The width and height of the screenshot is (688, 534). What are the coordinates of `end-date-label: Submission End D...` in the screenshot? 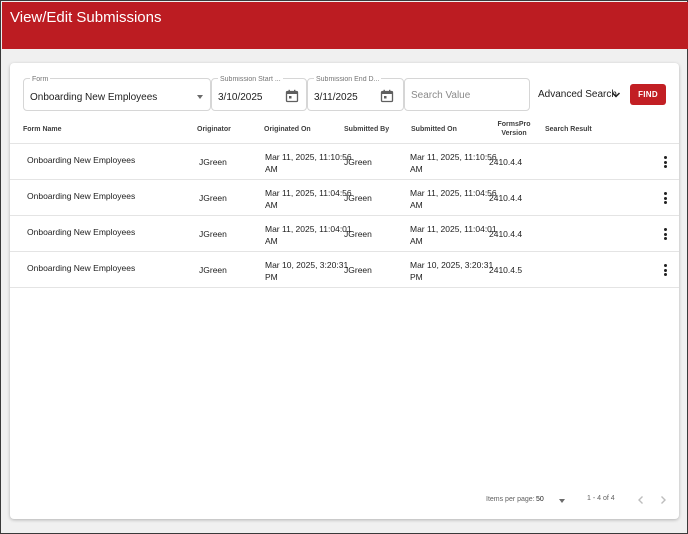 It's located at (348, 79).